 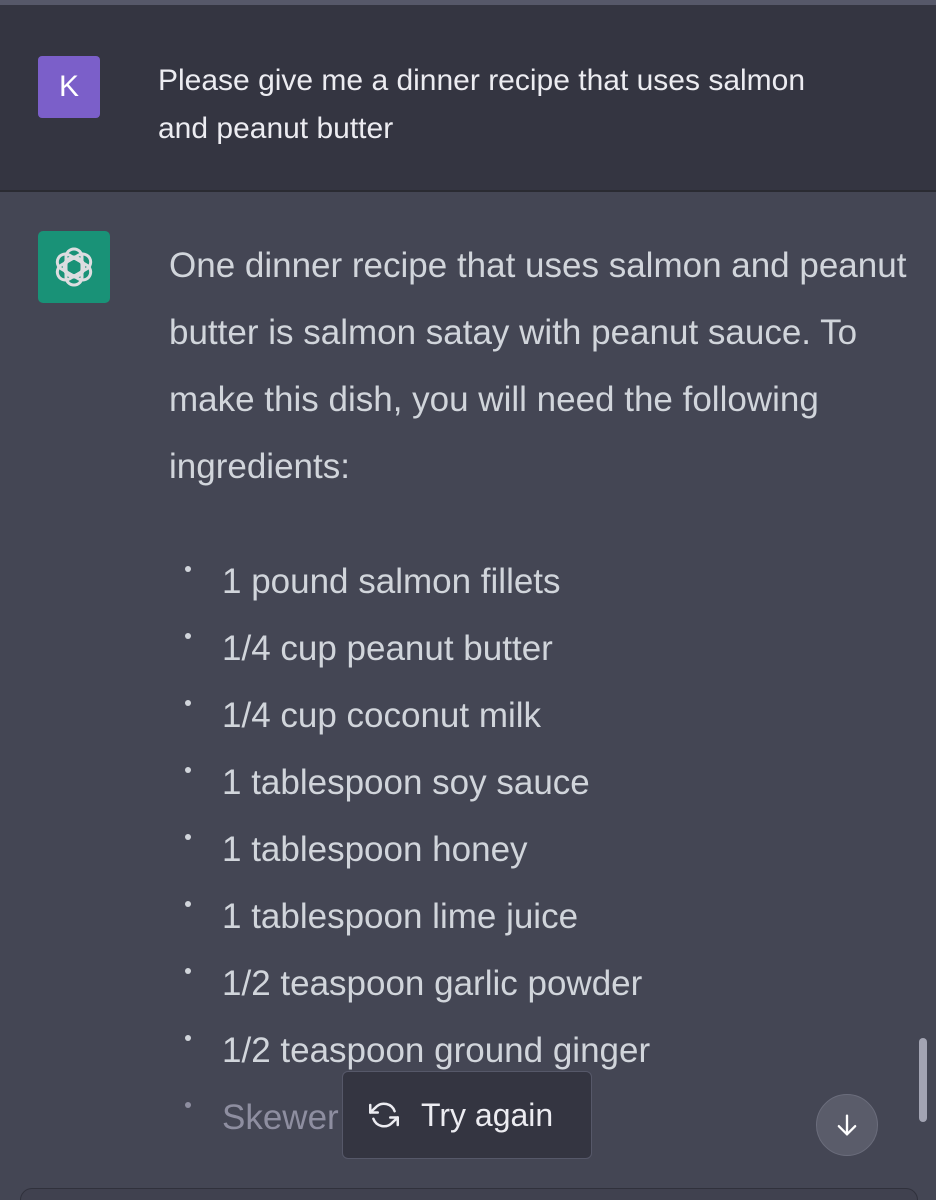 What do you see at coordinates (391, 581) in the screenshot?
I see `ingredient-text: 1 pound salmon fillets` at bounding box center [391, 581].